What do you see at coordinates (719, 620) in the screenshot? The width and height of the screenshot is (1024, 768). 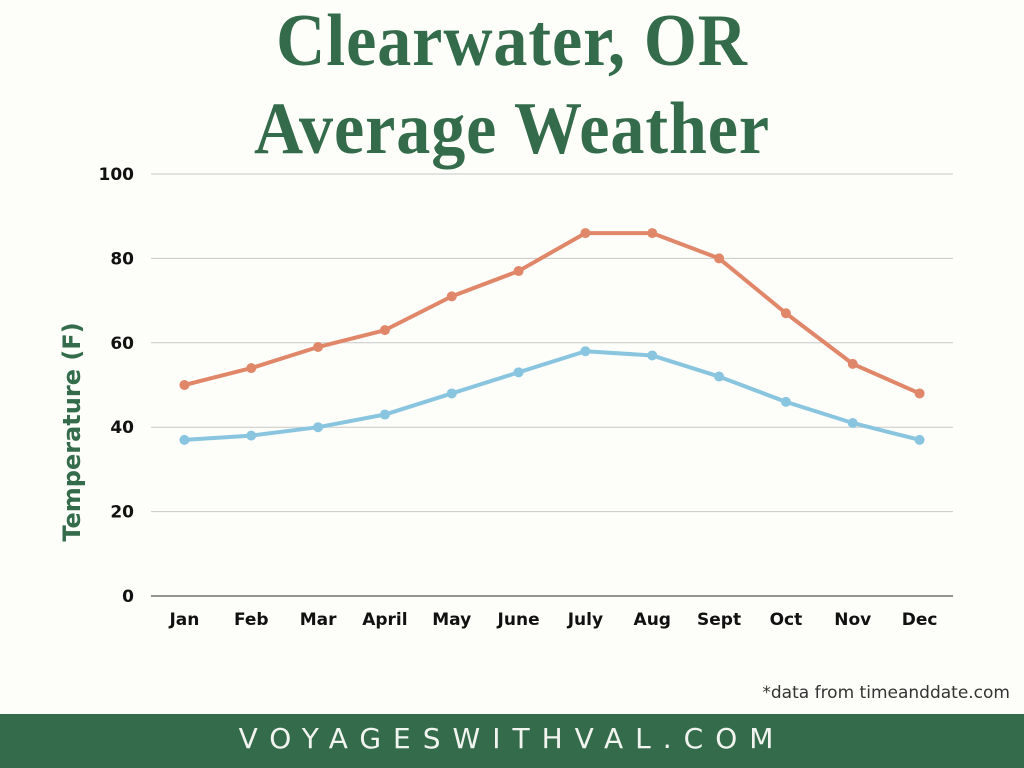 I see `x-tick-label: Sept` at bounding box center [719, 620].